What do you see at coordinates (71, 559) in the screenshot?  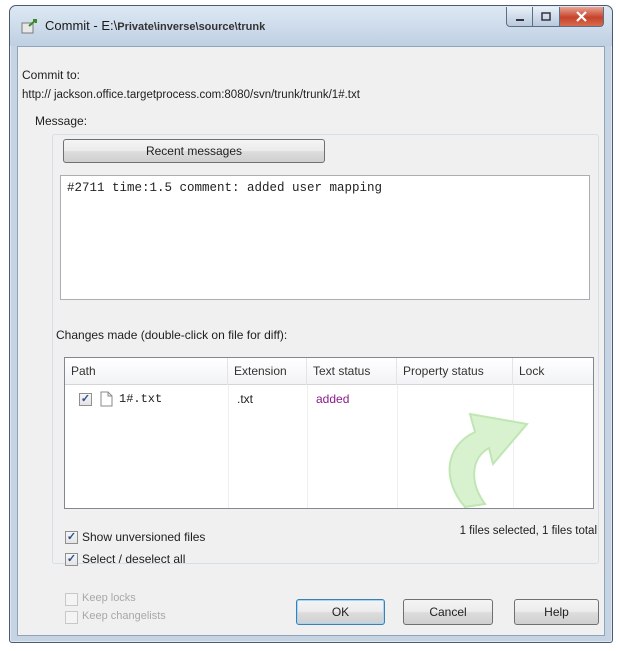 I see `select-all-checkbox: ✓` at bounding box center [71, 559].